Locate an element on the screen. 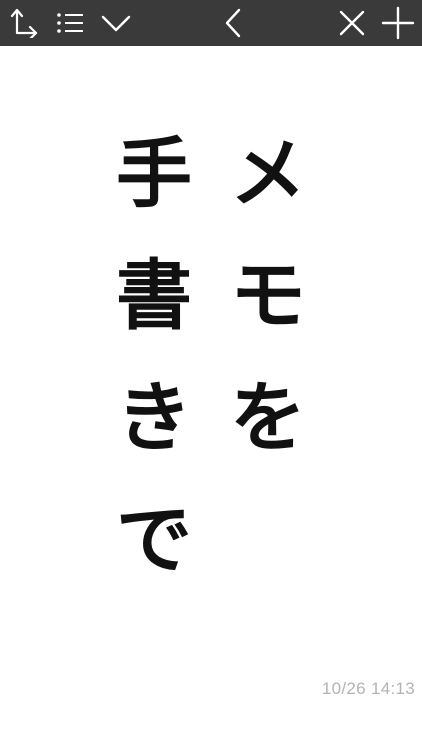 The image size is (422, 750). back-chevron-icon is located at coordinates (233, 23).